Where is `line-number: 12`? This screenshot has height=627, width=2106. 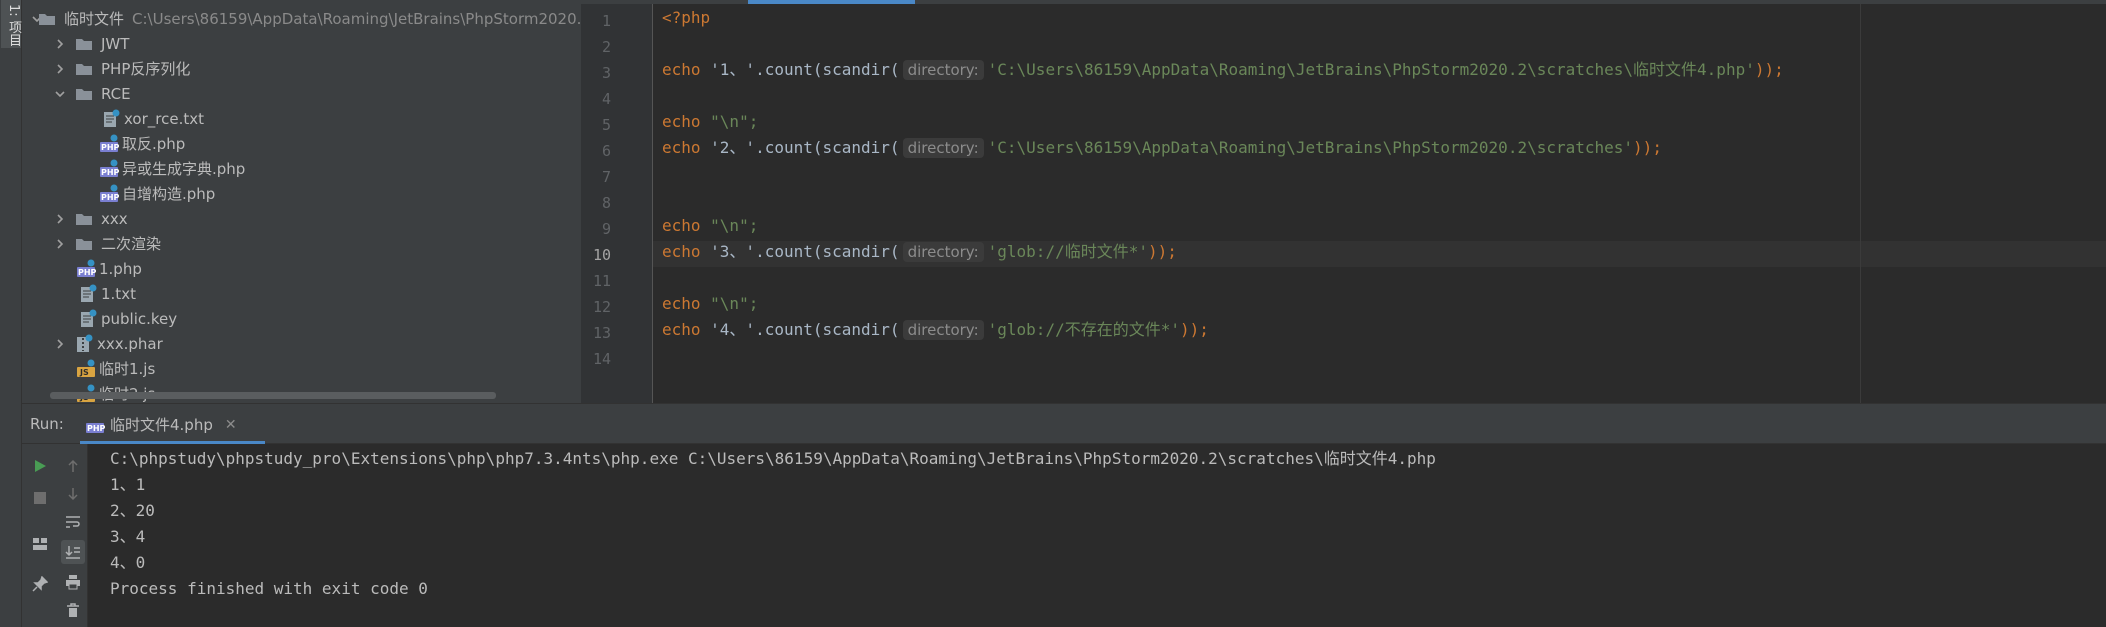 line-number: 12 is located at coordinates (601, 307).